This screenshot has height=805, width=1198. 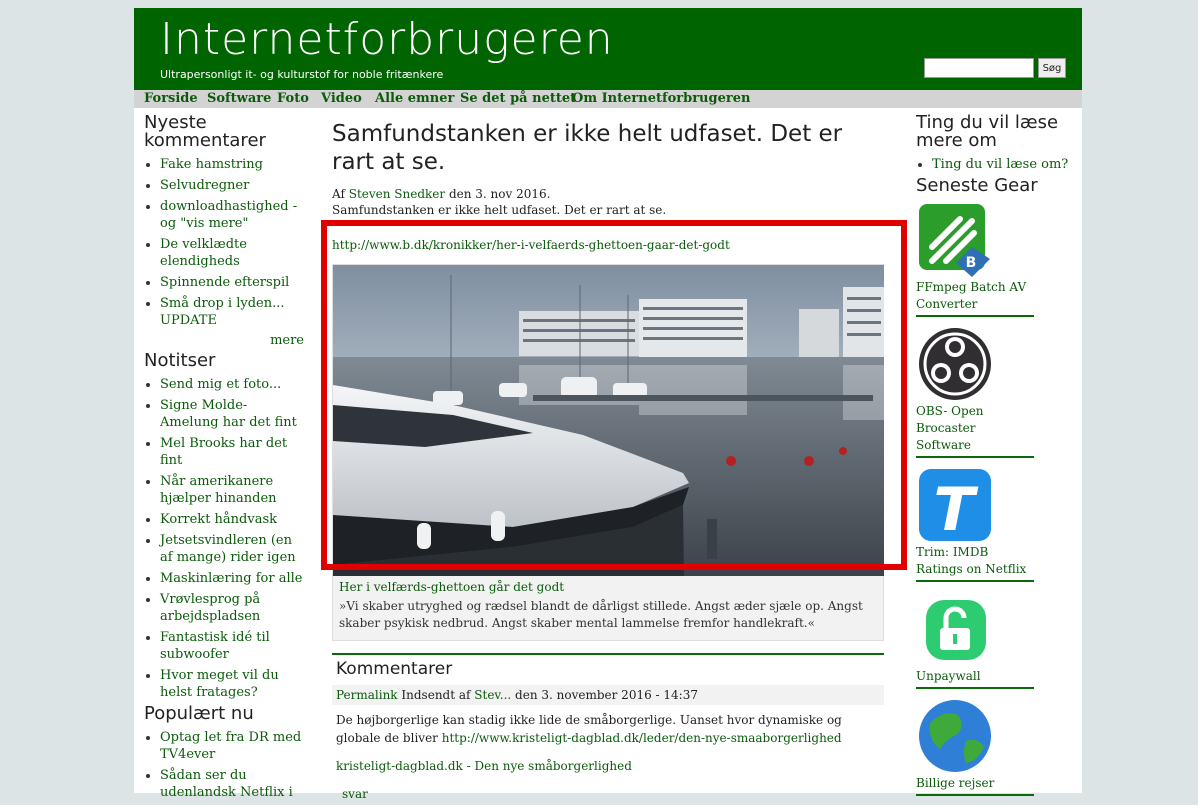 What do you see at coordinates (171, 98) in the screenshot?
I see `nav-forside: Forside` at bounding box center [171, 98].